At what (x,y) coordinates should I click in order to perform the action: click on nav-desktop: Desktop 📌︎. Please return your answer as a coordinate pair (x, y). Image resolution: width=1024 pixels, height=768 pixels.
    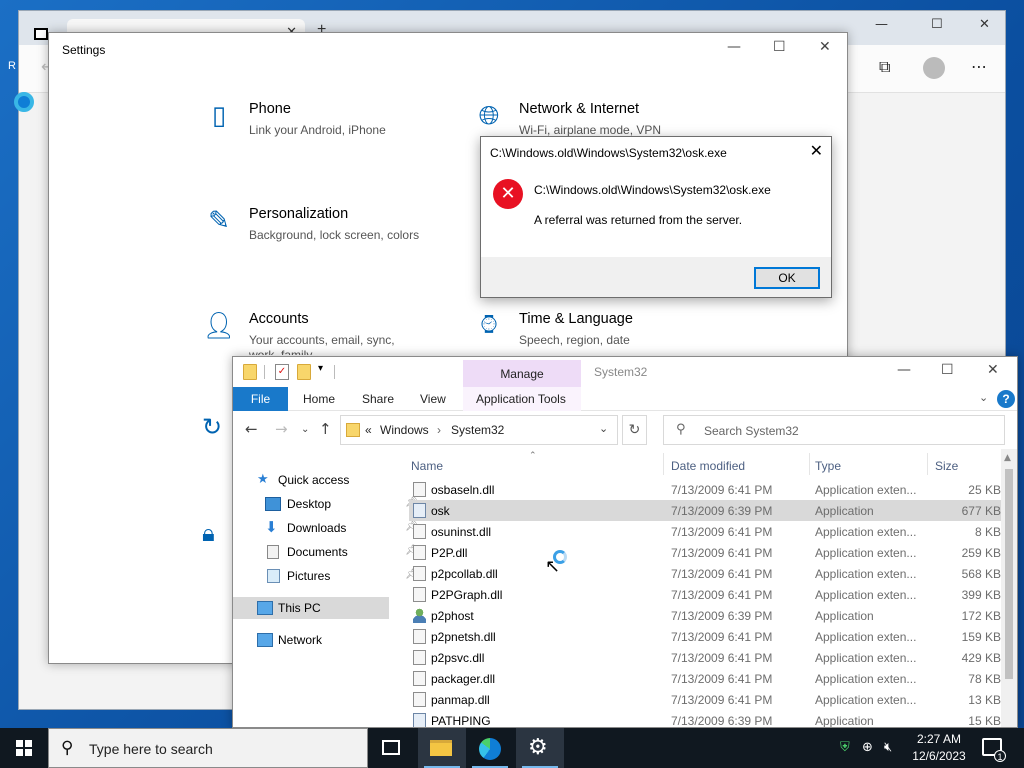
    Looking at the image, I should click on (341, 504).